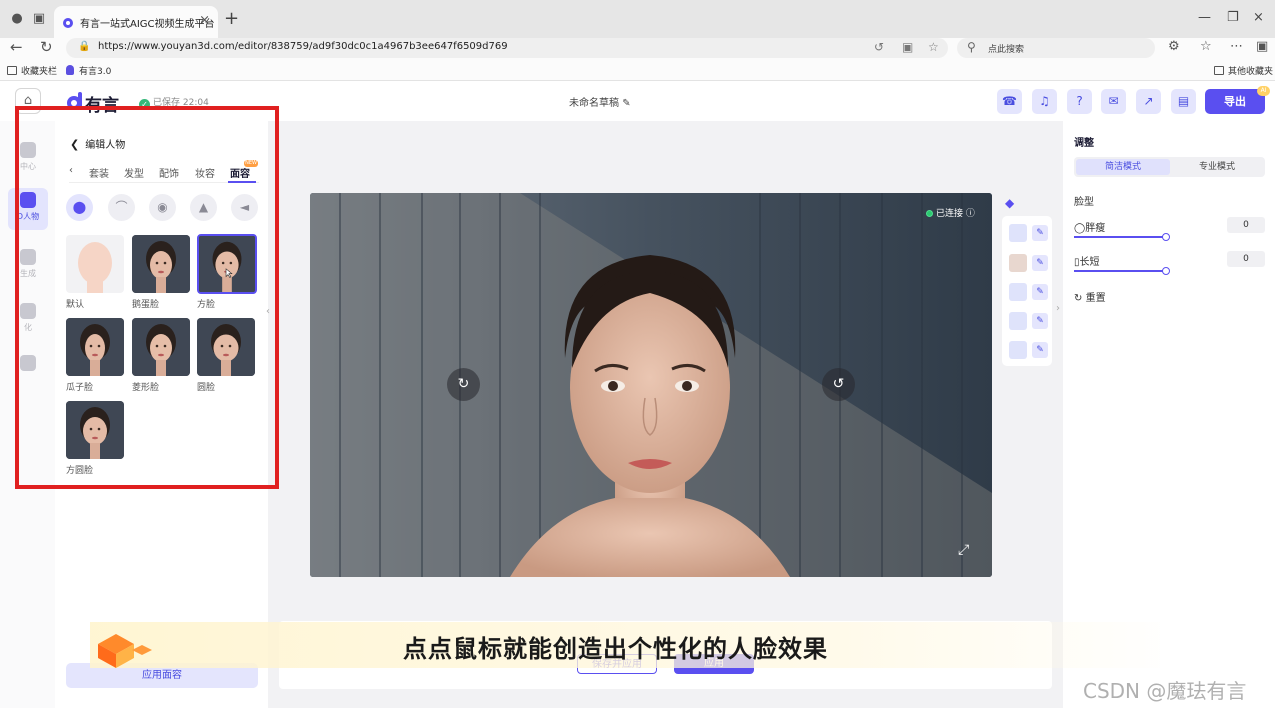 The image size is (1275, 708). What do you see at coordinates (147, 24) in the screenshot?
I see `tab-title: 有言一站式AIGC视频生成平台` at bounding box center [147, 24].